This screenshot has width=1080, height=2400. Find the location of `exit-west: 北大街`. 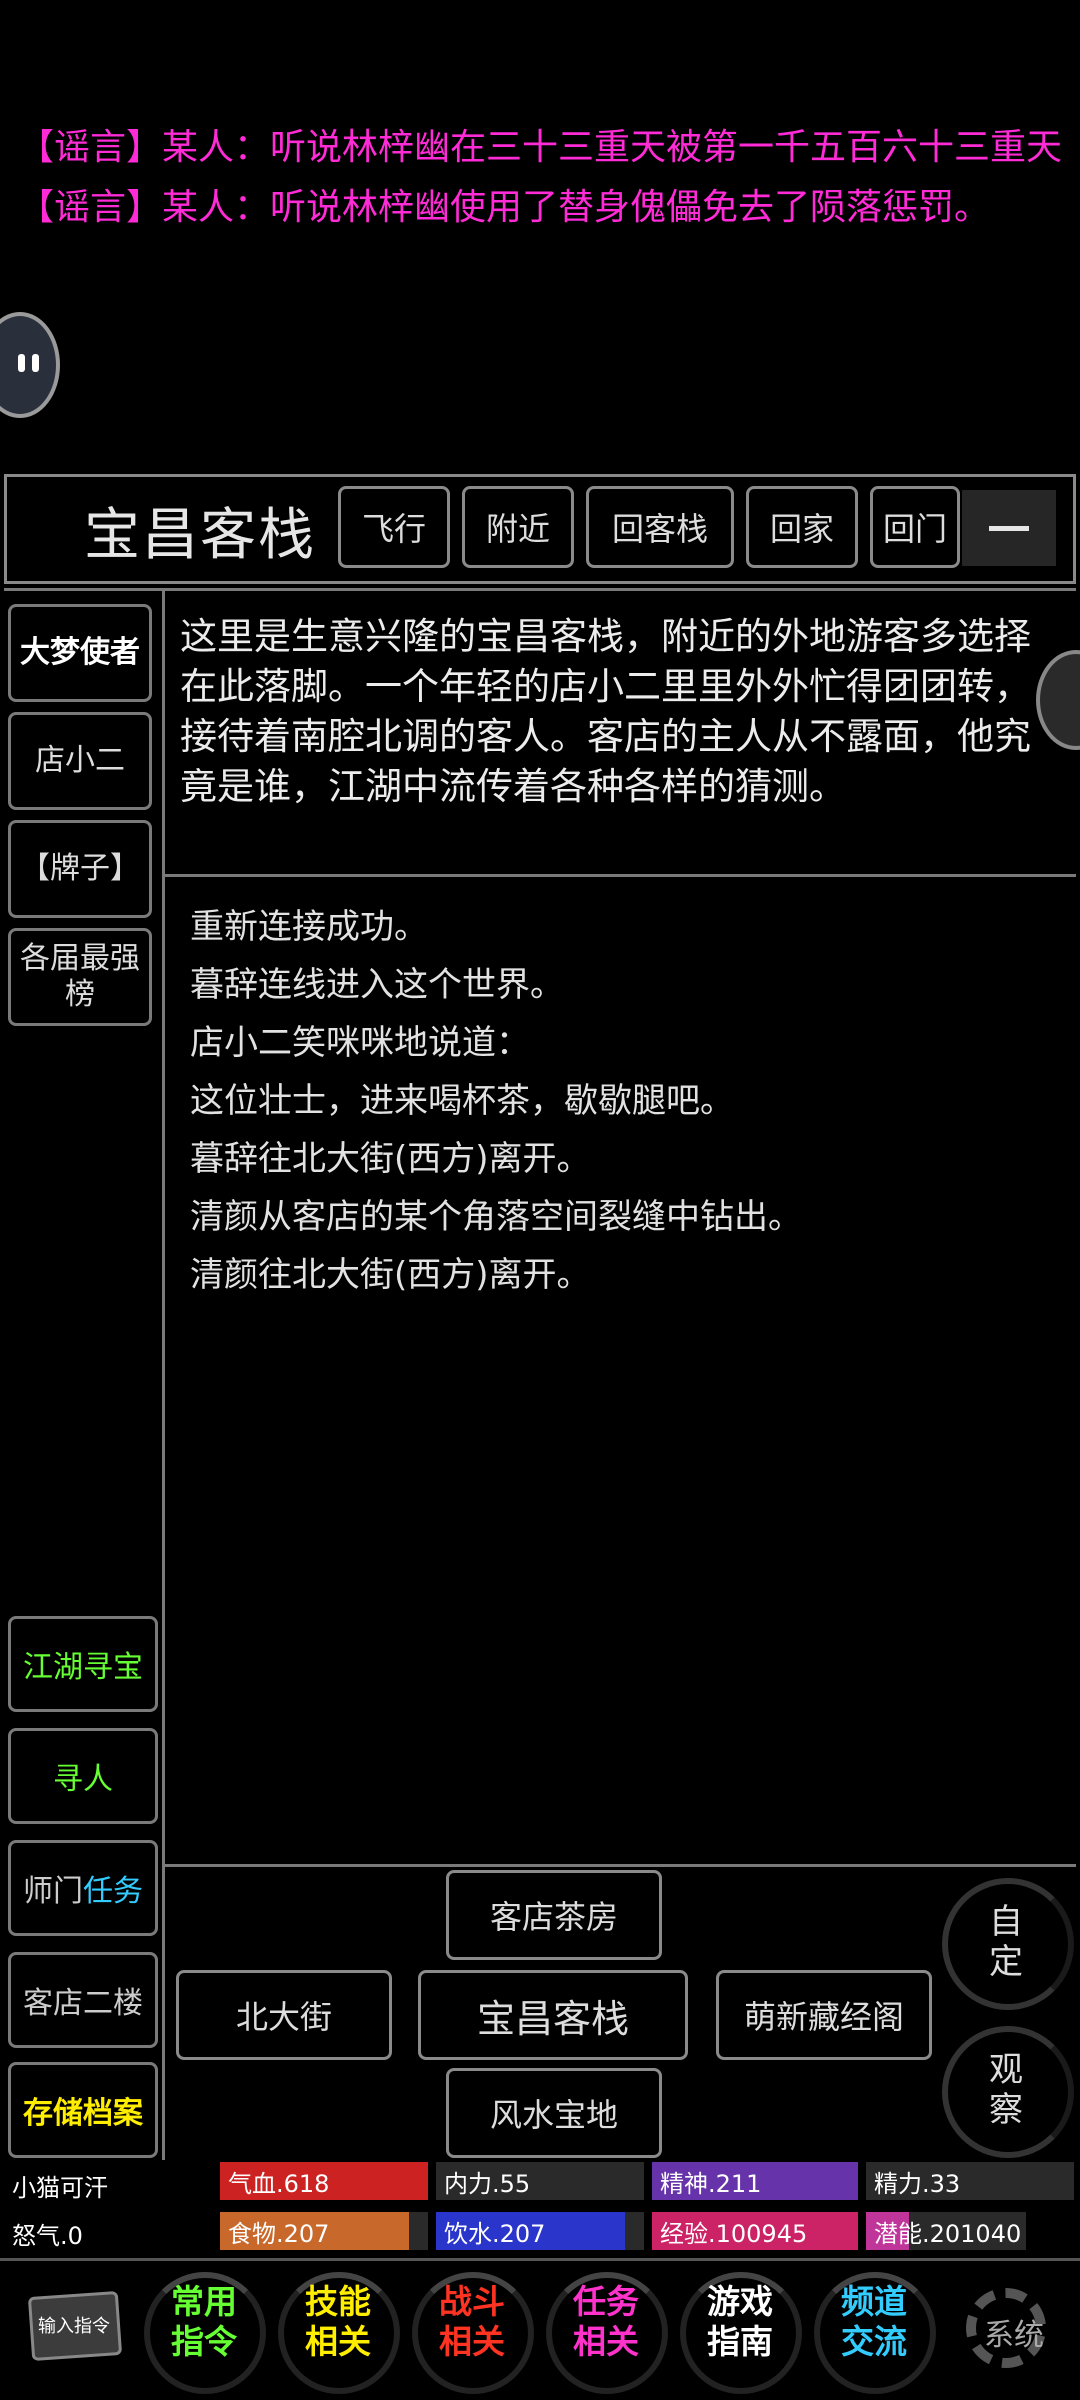

exit-west: 北大街 is located at coordinates (284, 2015).